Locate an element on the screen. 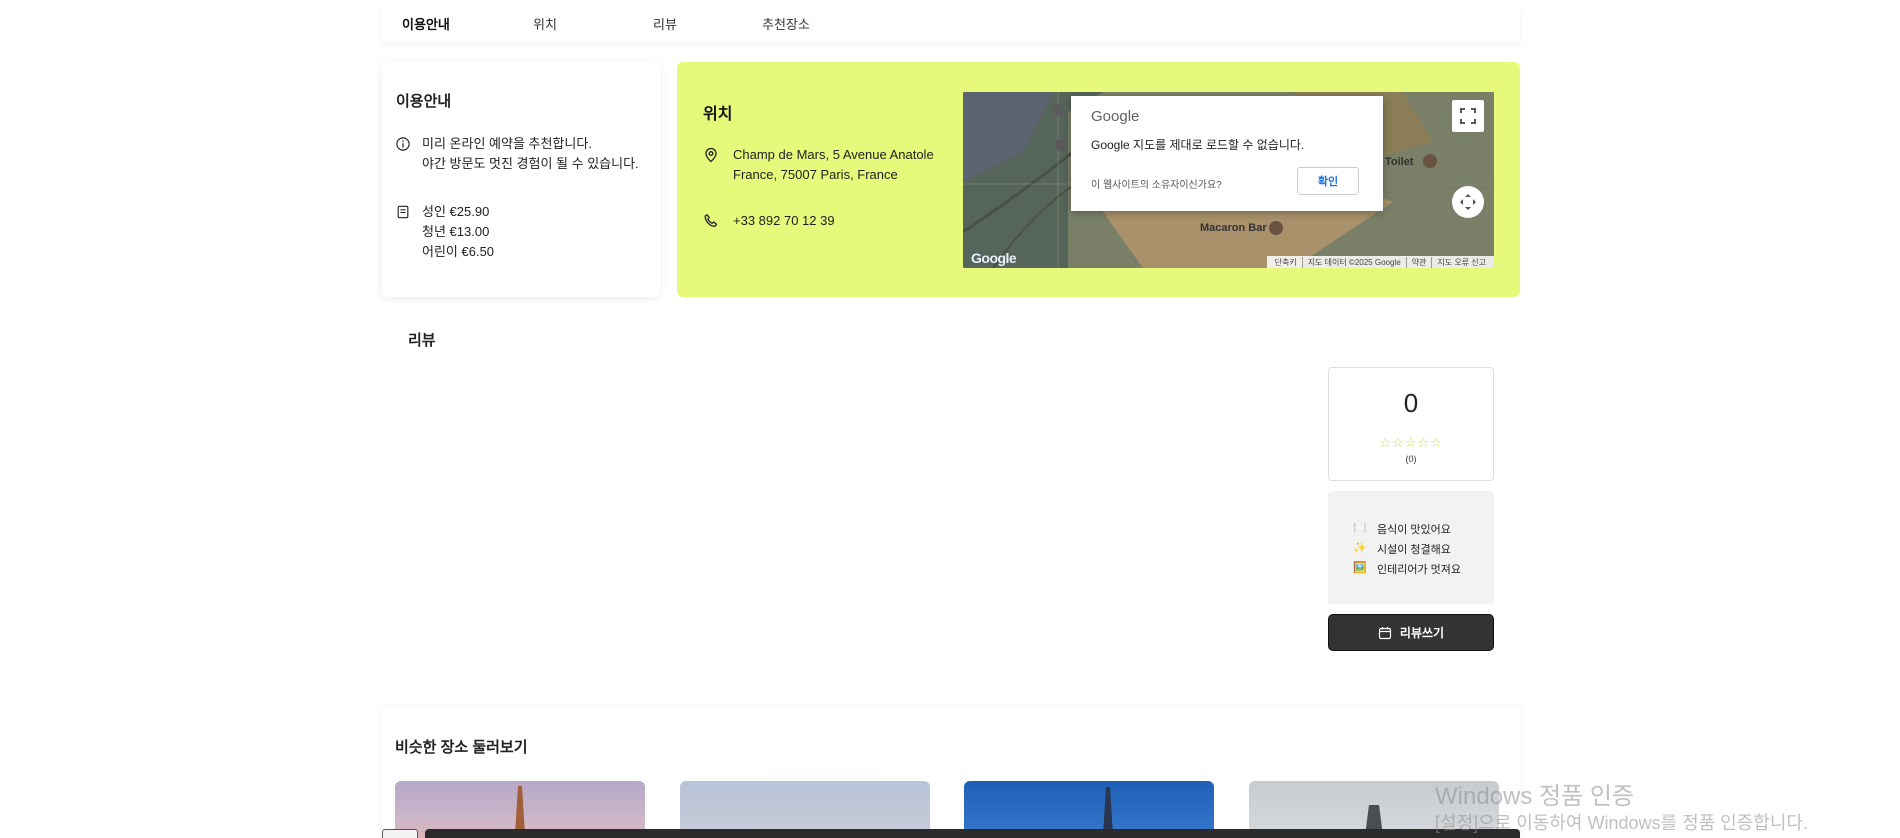  fullscreen-icon is located at coordinates (1468, 116).